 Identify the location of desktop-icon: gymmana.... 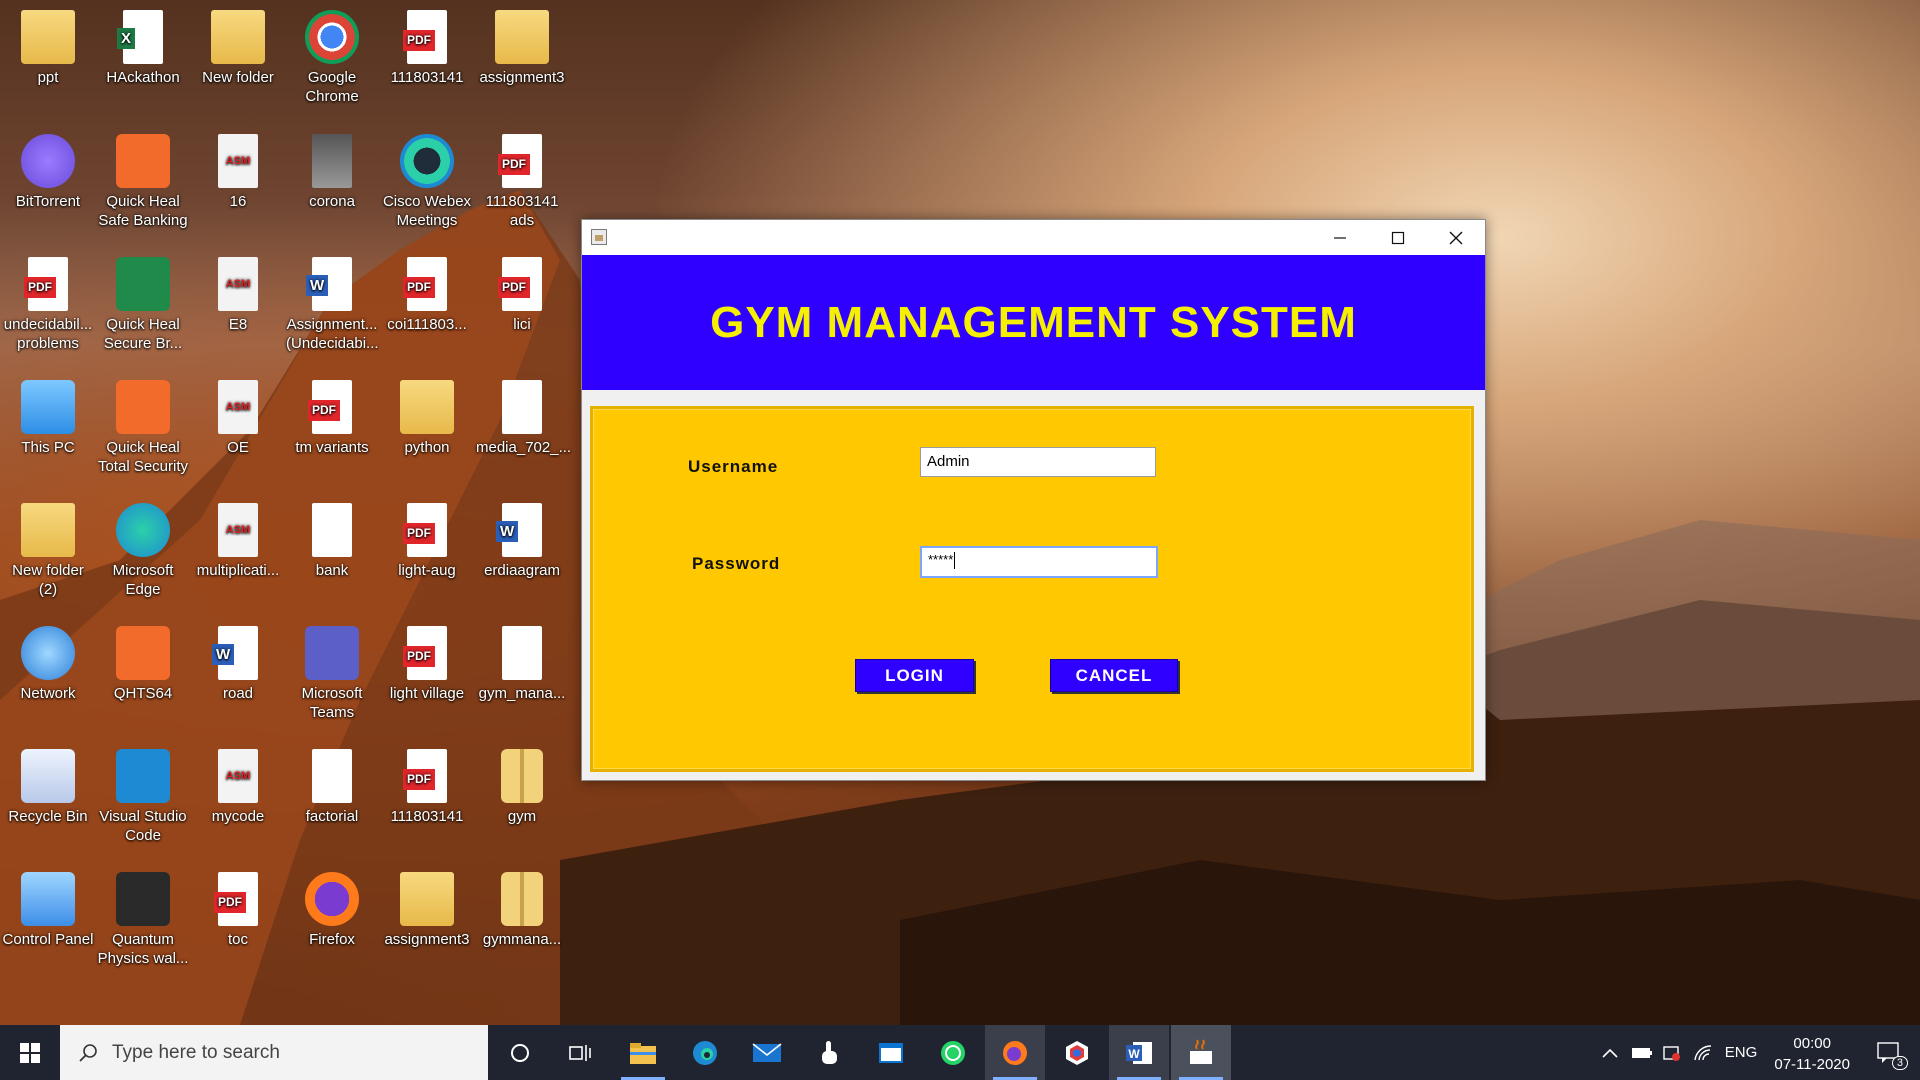
(522, 905).